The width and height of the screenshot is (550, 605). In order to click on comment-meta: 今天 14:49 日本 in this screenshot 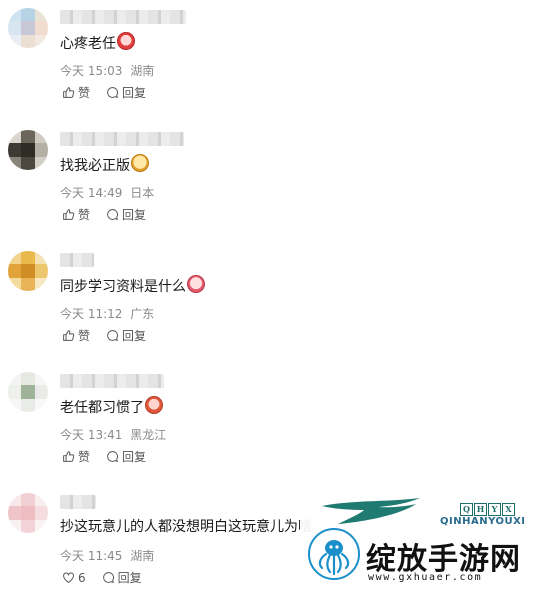, I will do `click(107, 192)`.